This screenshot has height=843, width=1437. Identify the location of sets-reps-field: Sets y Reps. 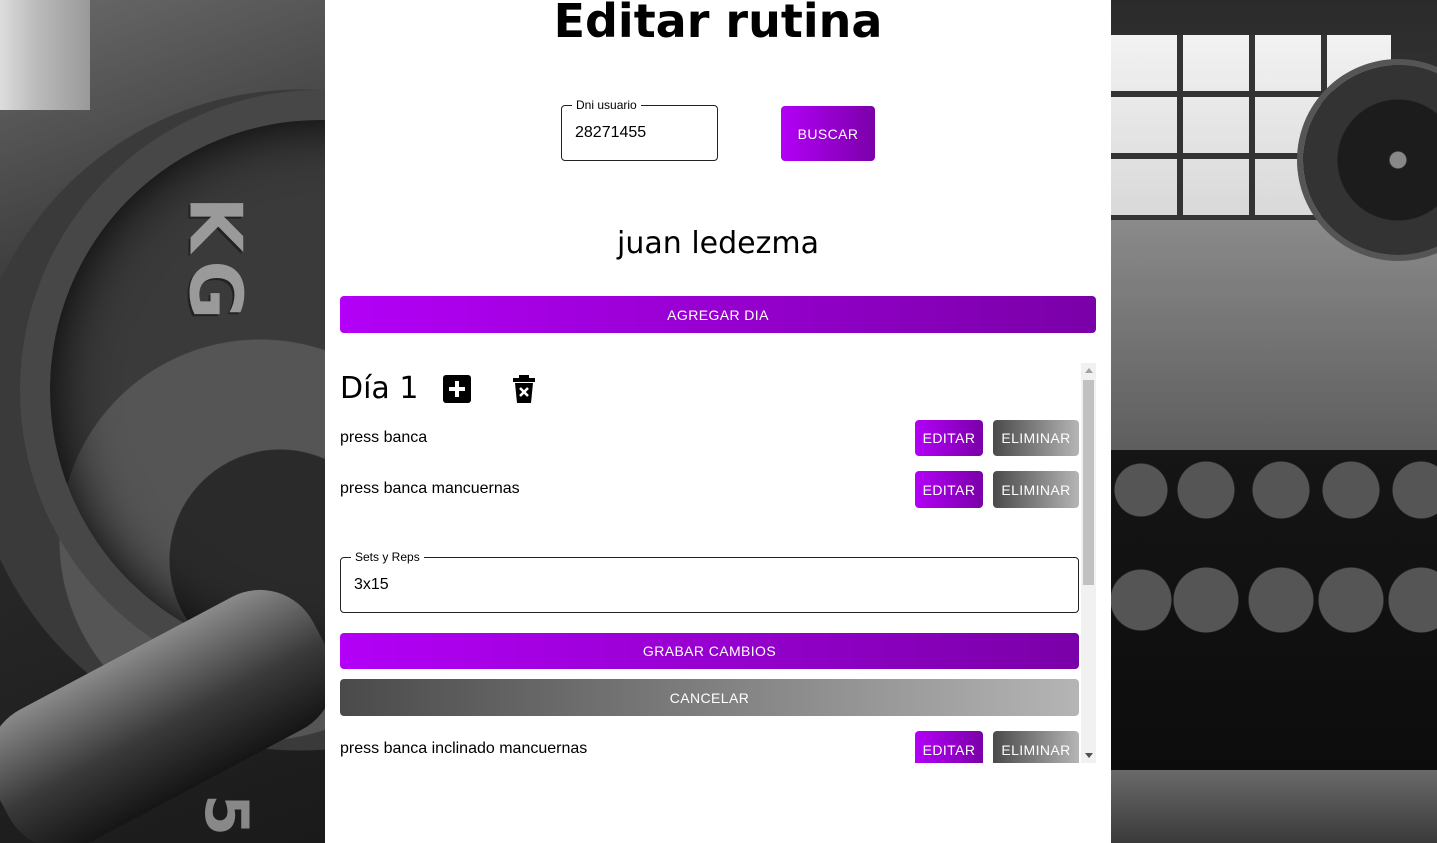
(709, 581).